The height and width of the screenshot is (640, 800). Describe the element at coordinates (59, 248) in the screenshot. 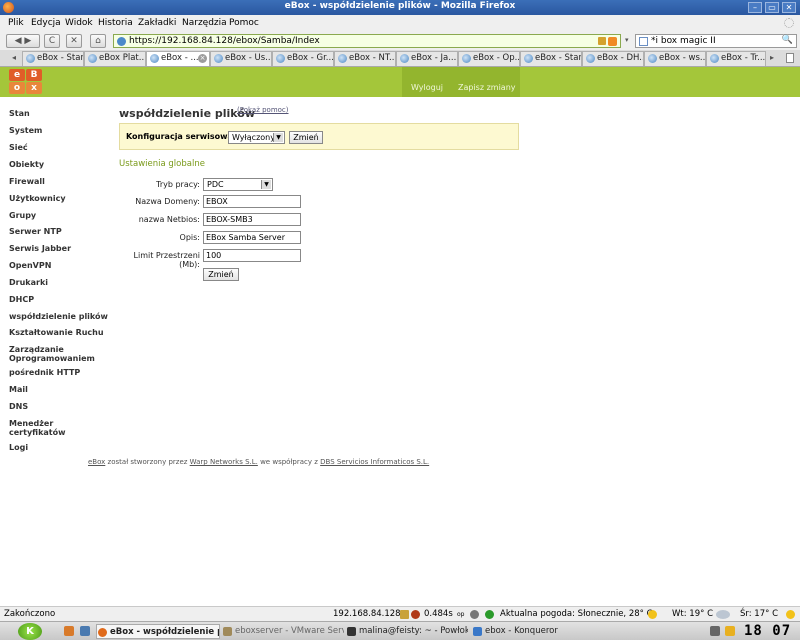

I see `sidebar-item-serwis-jabber: Serwis Jabber` at that location.